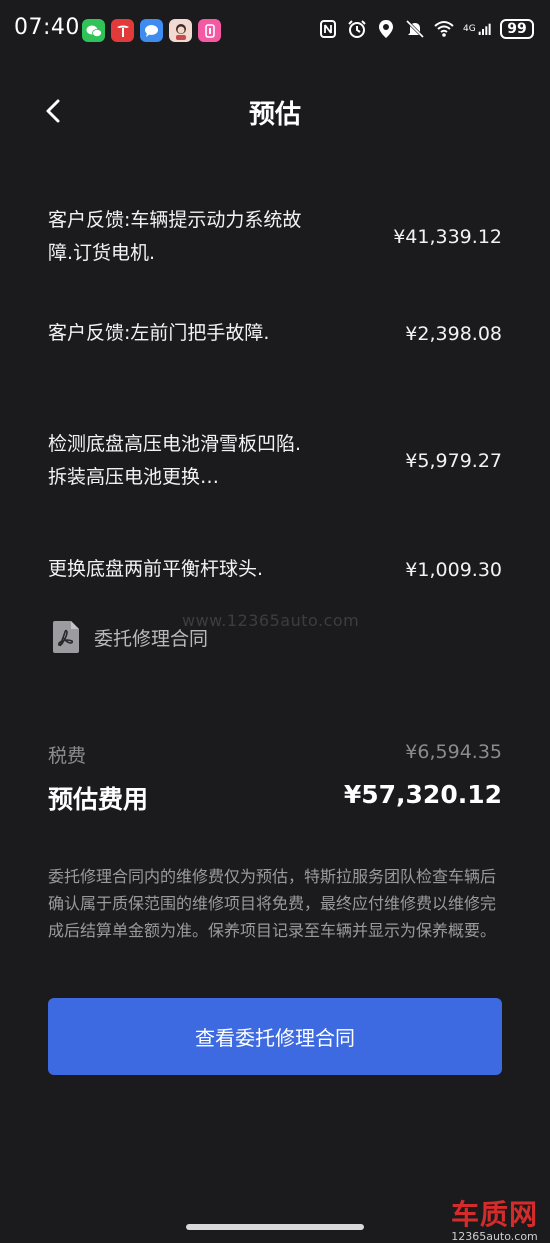 Image resolution: width=550 pixels, height=1243 pixels. What do you see at coordinates (415, 29) in the screenshot?
I see `mute-bell-icon` at bounding box center [415, 29].